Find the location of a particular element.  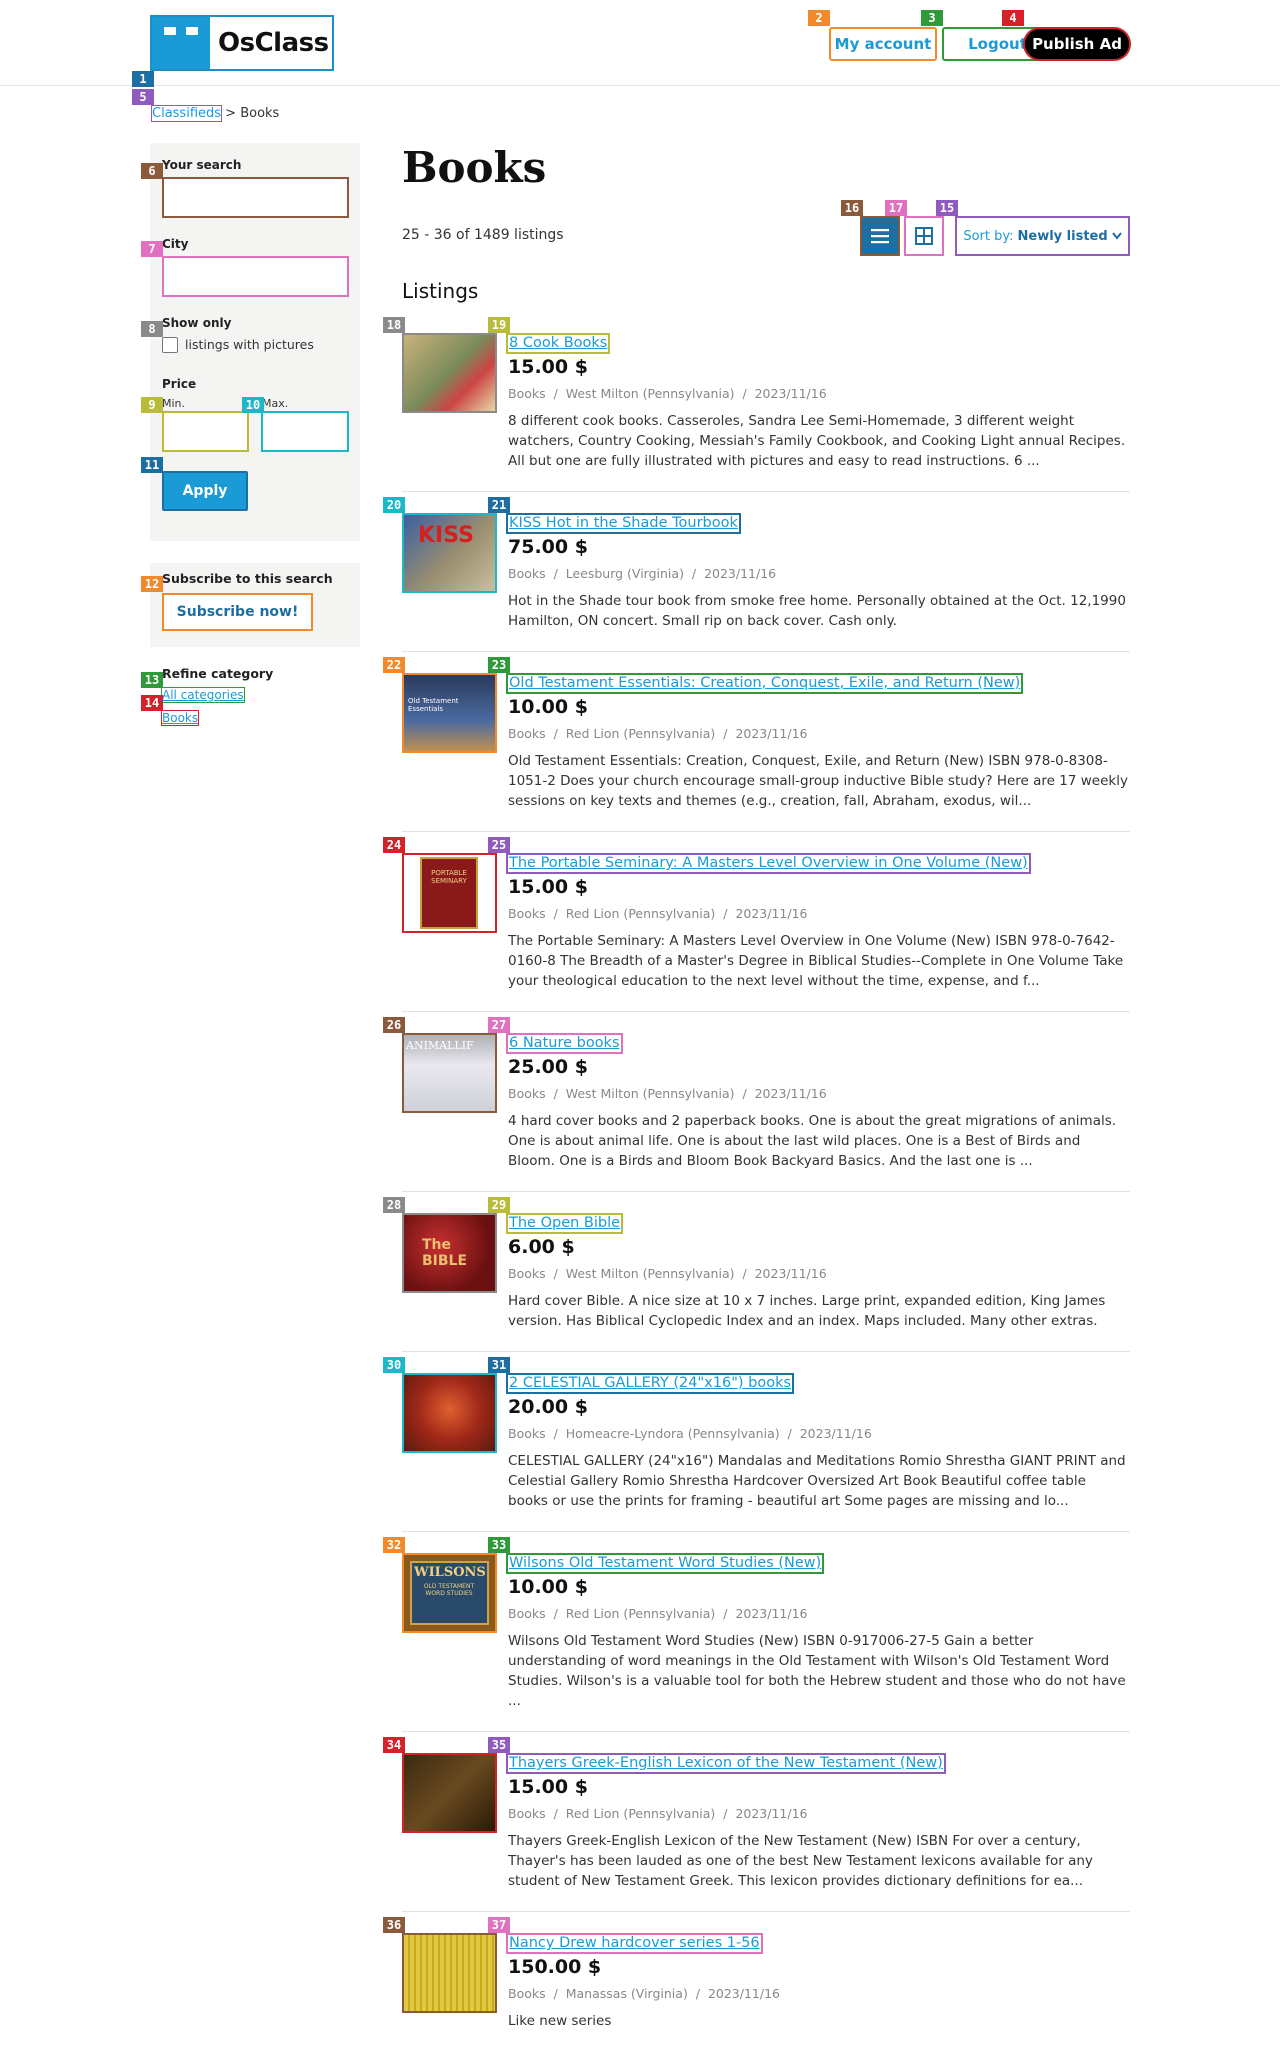

mark-badge: 14 is located at coordinates (152, 703).